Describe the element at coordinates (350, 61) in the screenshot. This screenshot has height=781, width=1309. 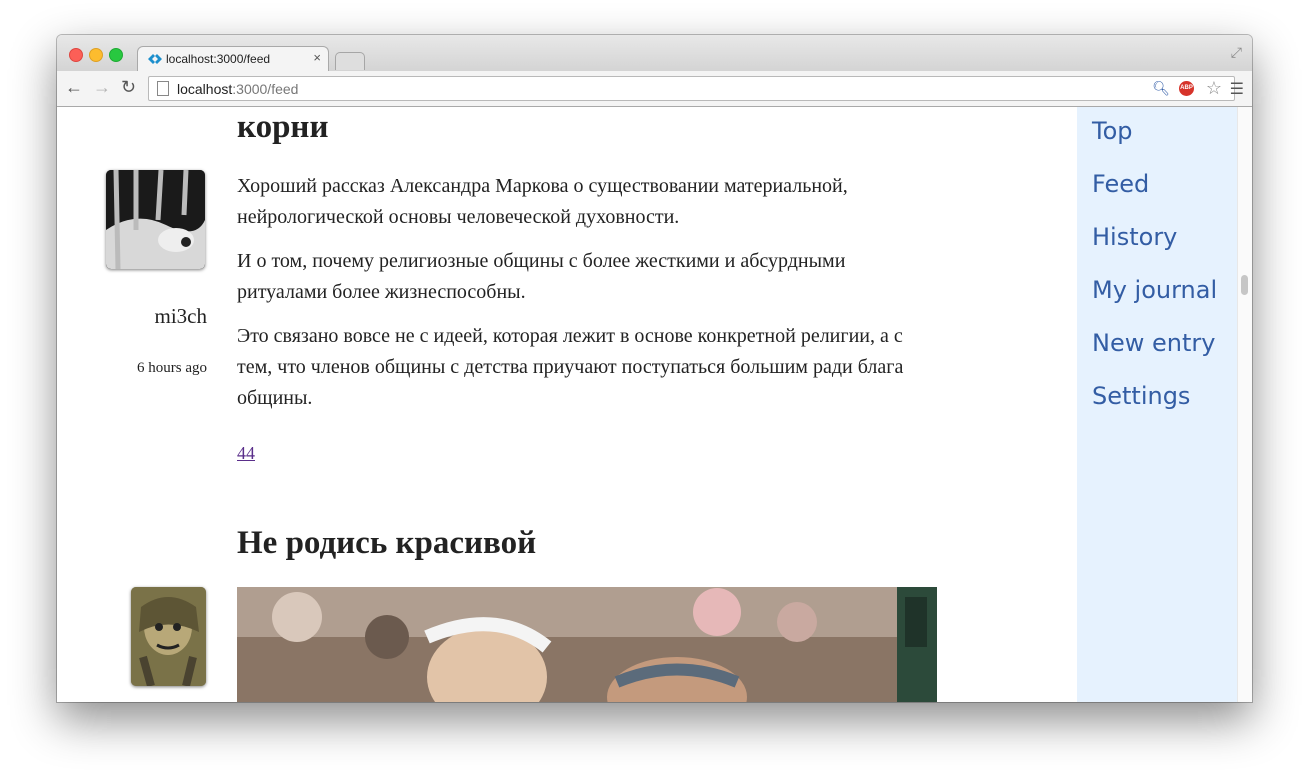
I see `new-tab-button` at that location.